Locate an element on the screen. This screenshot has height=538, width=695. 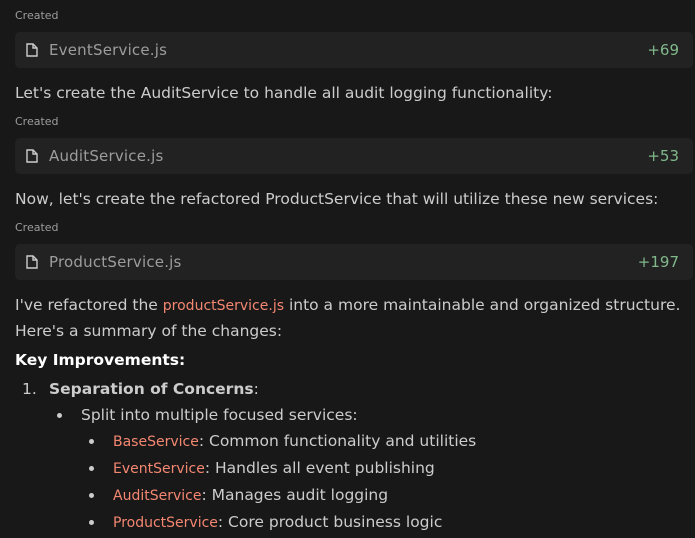
file-card-event-service: EventService.js +69 is located at coordinates (354, 50).